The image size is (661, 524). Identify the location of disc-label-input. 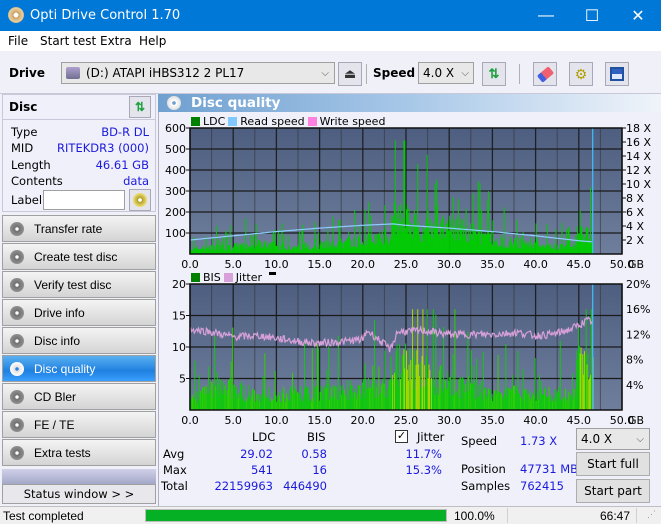
(84, 200).